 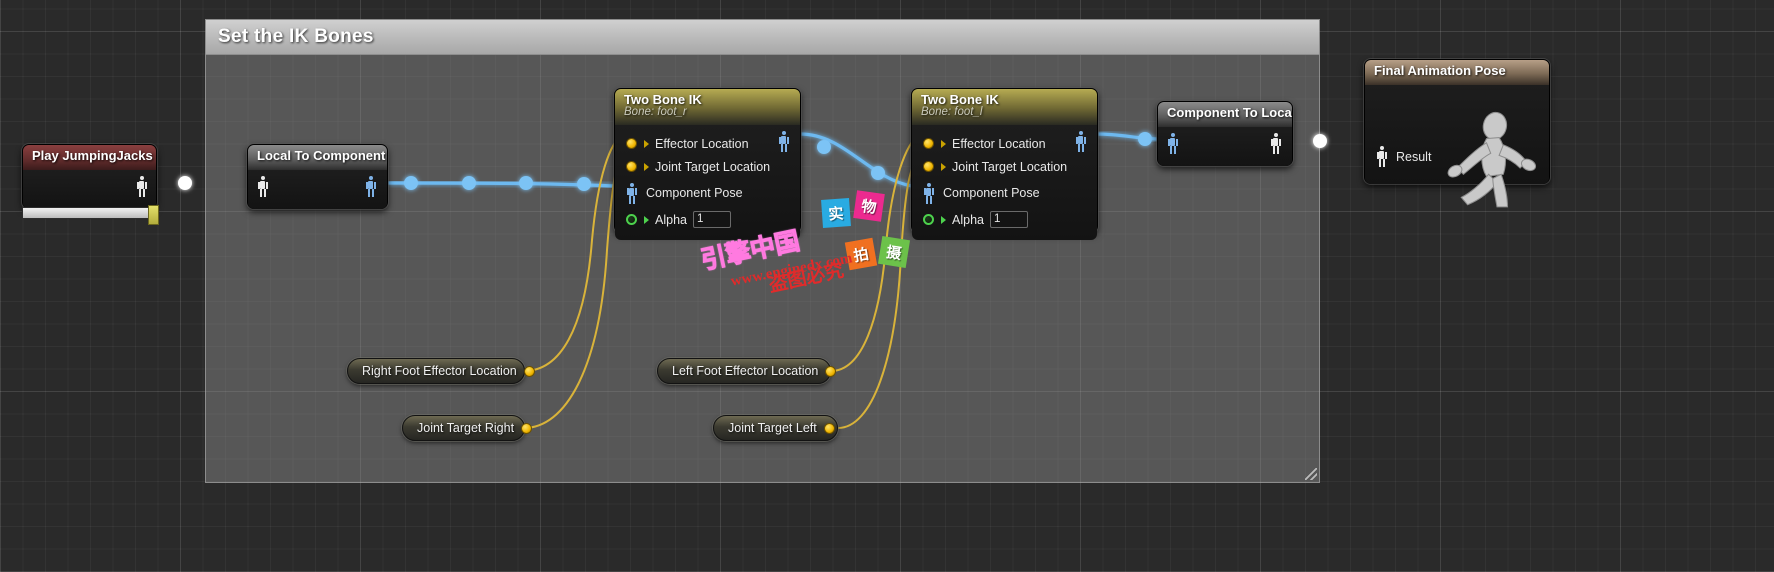 What do you see at coordinates (836, 213) in the screenshot?
I see `watermark-badge: 实` at bounding box center [836, 213].